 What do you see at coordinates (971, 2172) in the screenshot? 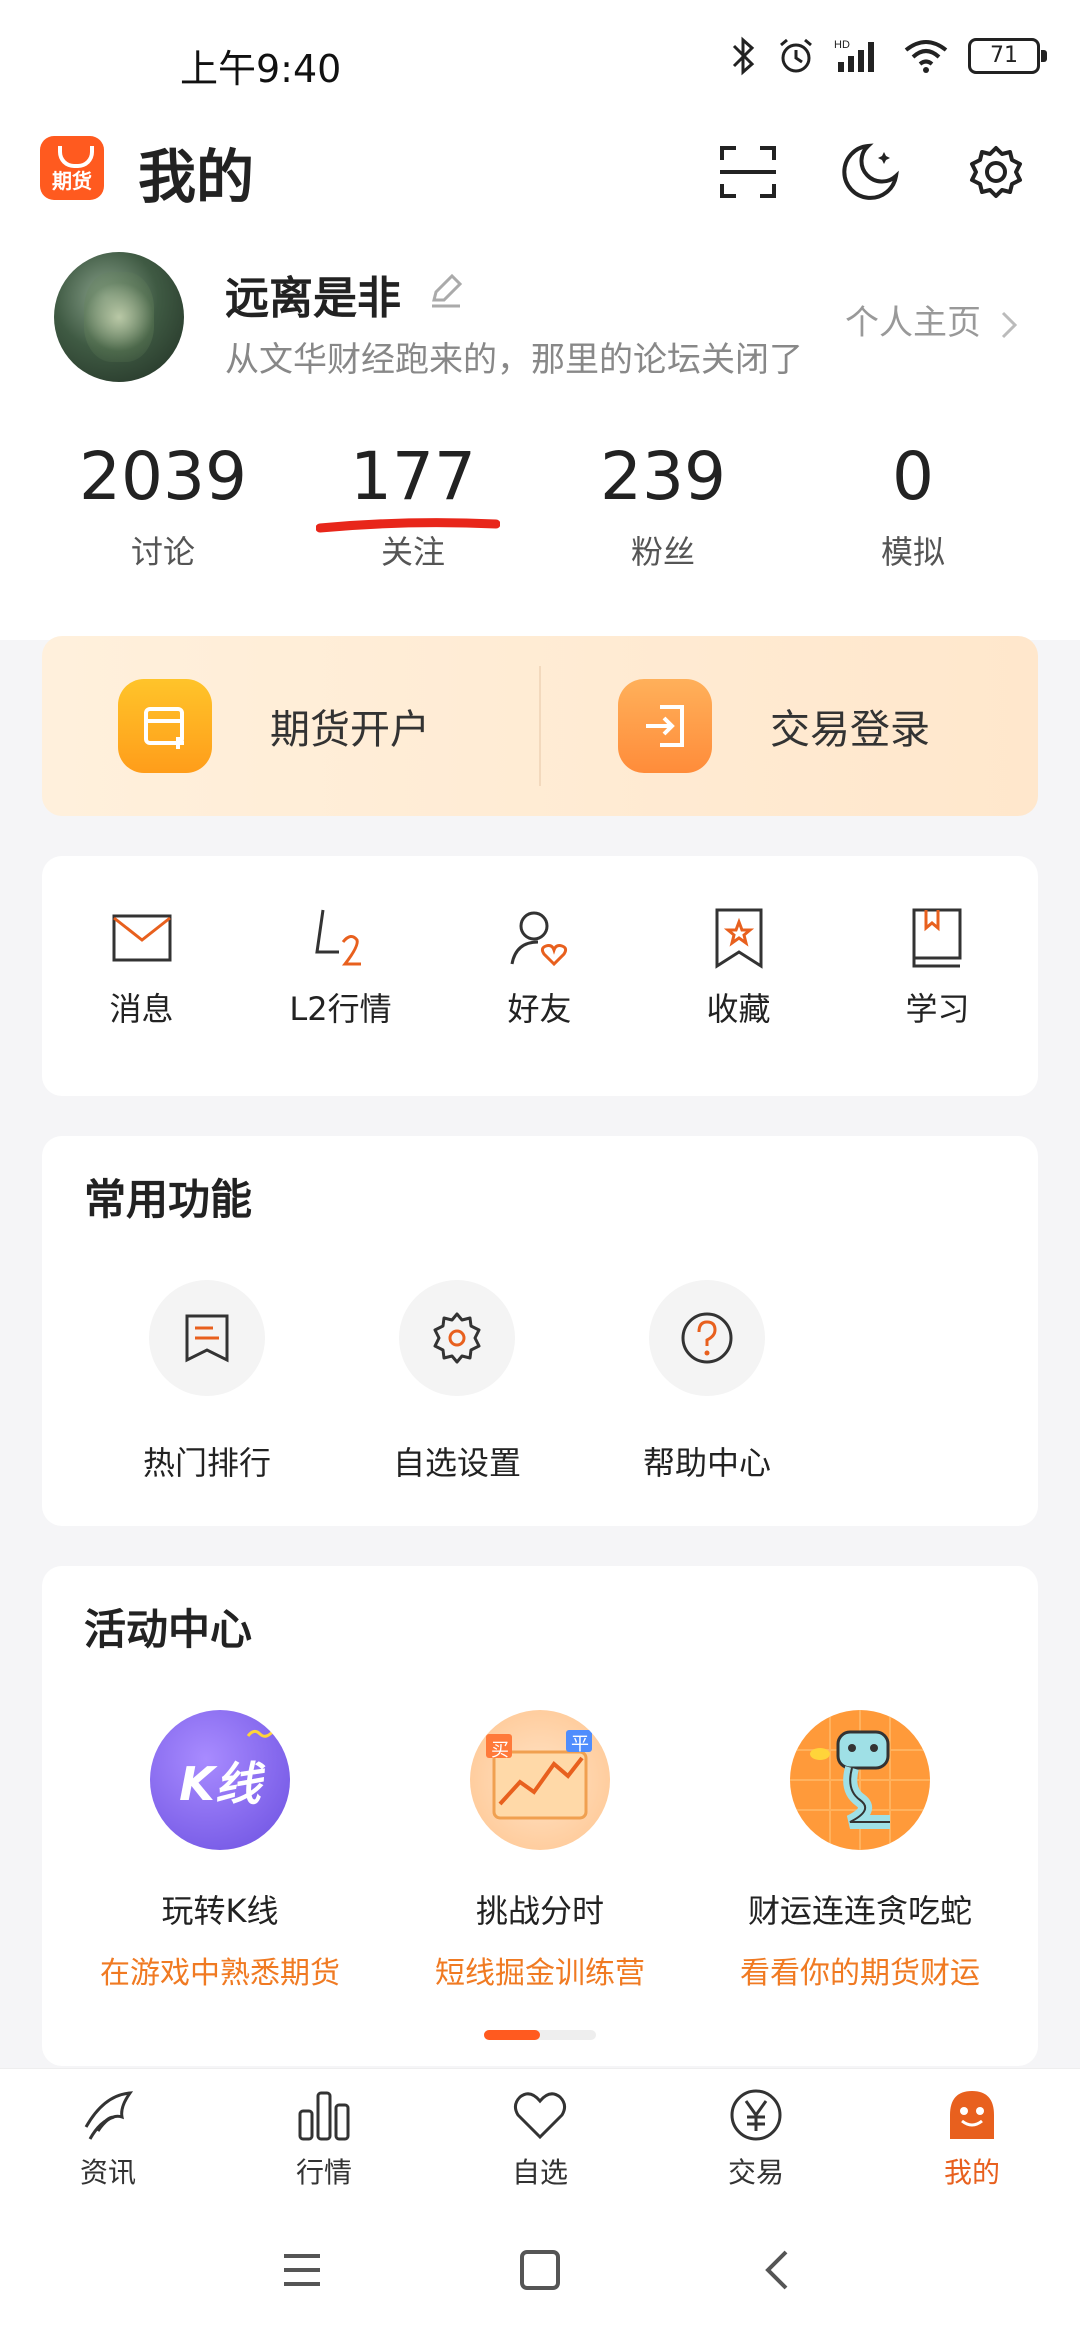
I see `tab-label: 我的` at bounding box center [971, 2172].